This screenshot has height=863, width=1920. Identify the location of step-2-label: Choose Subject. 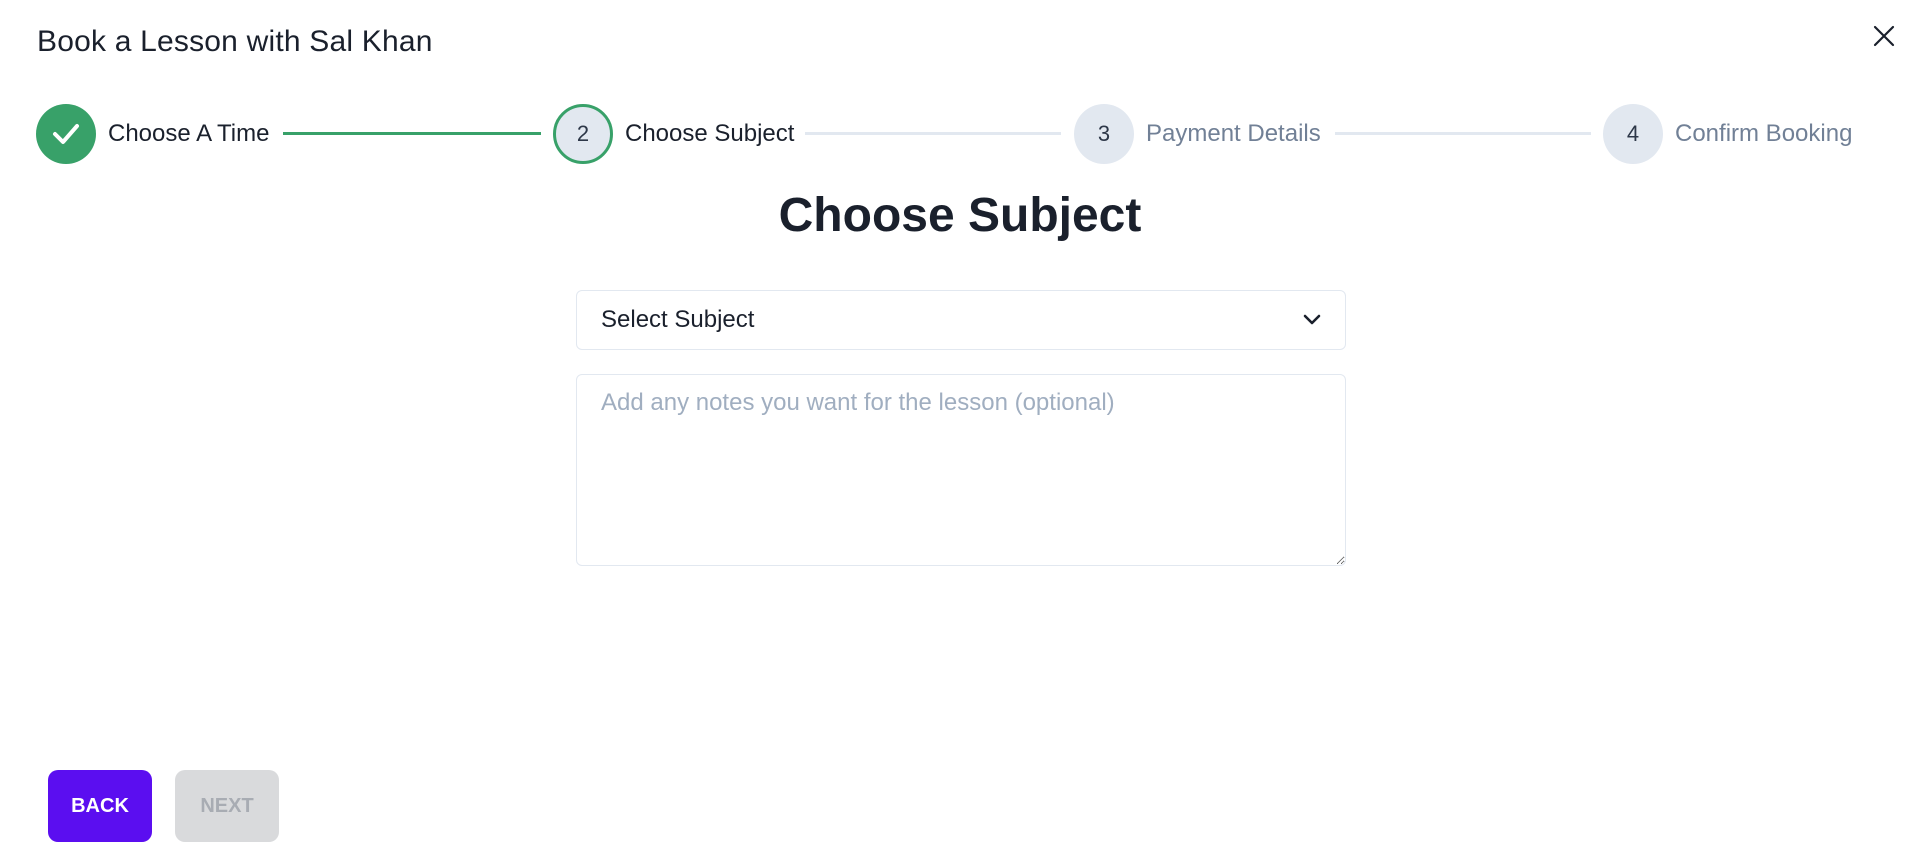
(710, 133).